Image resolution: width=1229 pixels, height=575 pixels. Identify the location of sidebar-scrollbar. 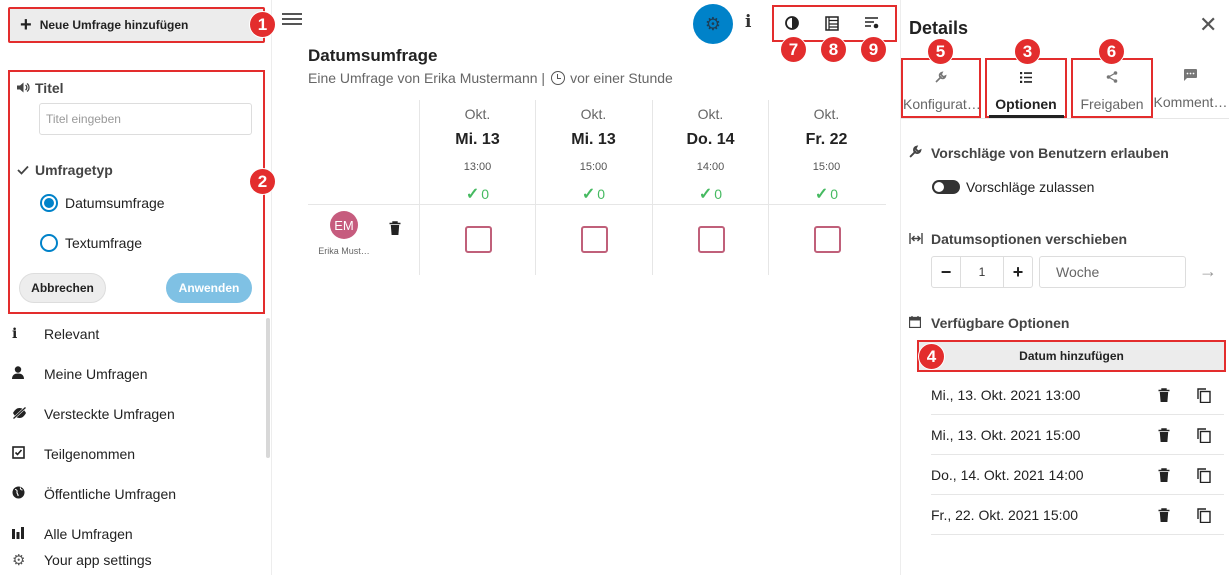
(268, 388).